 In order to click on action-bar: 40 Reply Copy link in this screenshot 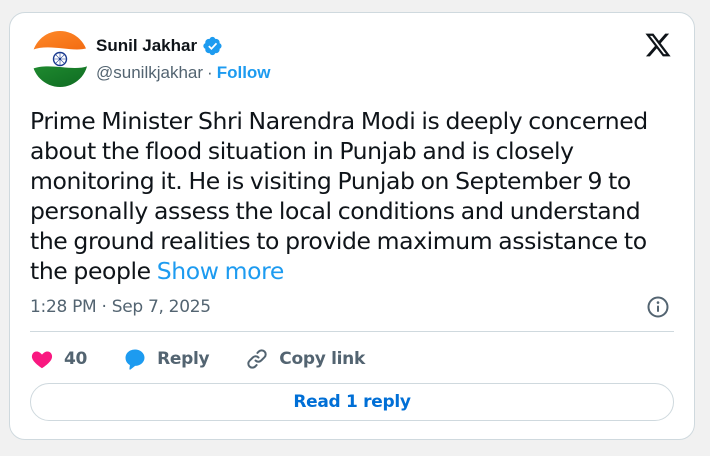, I will do `click(215, 359)`.